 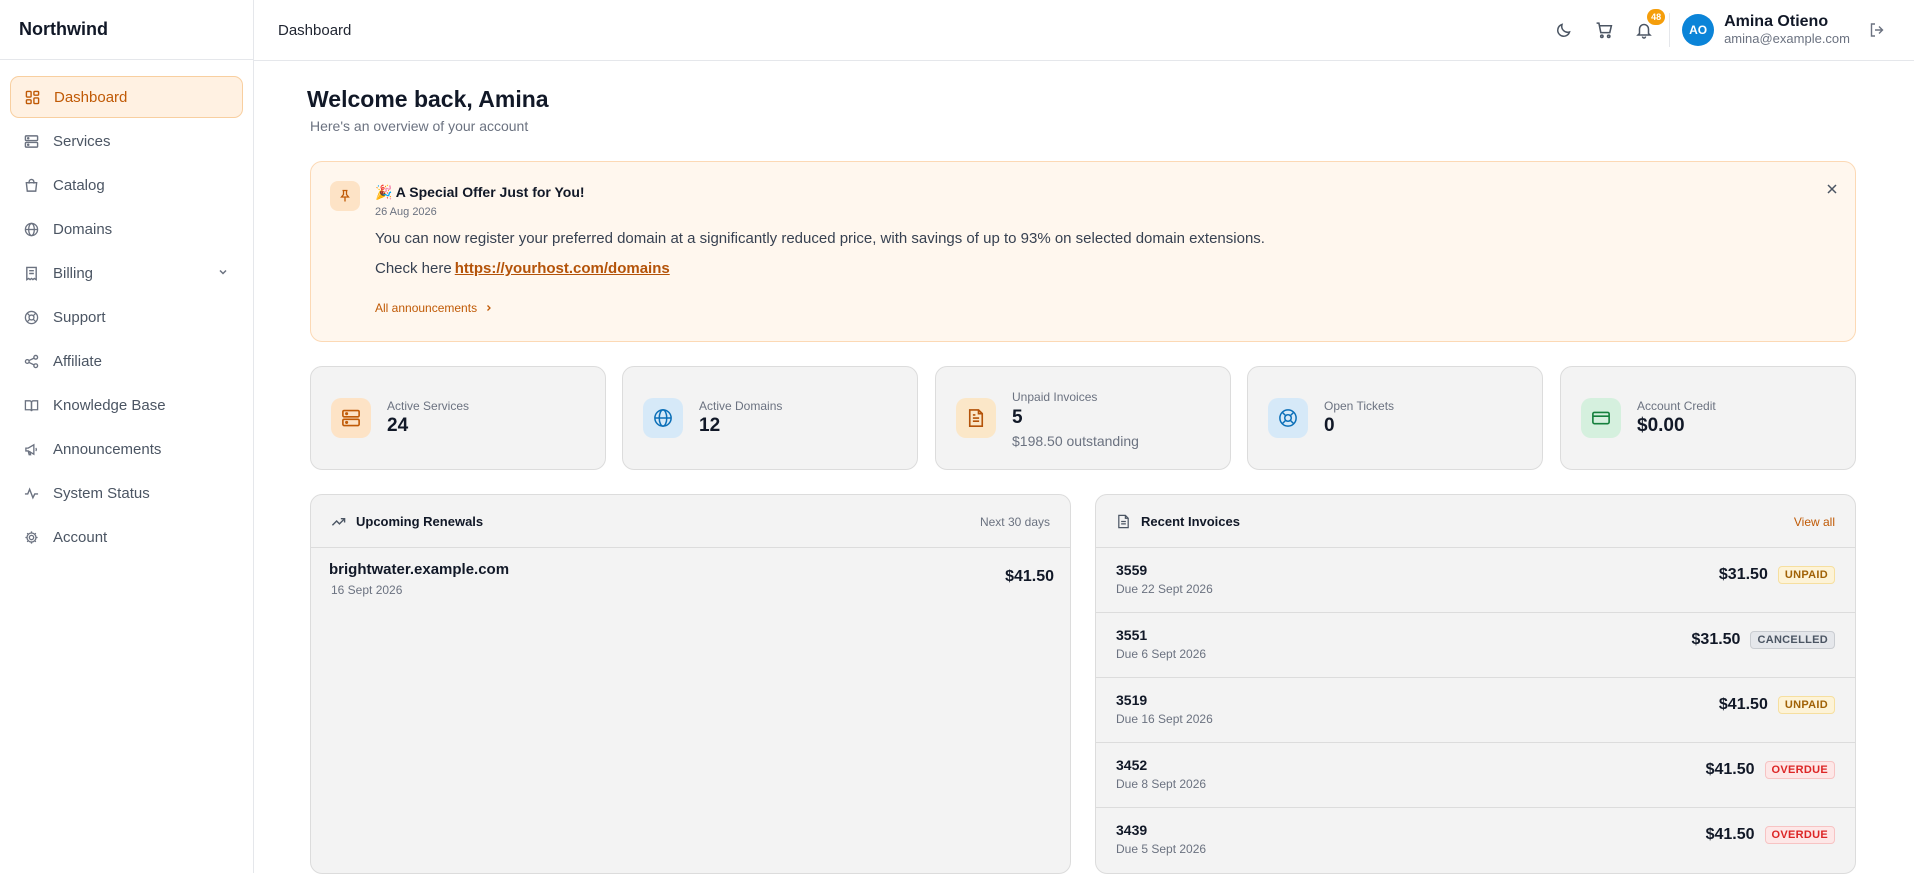 What do you see at coordinates (1131, 570) in the screenshot?
I see `invoice-number: 3559` at bounding box center [1131, 570].